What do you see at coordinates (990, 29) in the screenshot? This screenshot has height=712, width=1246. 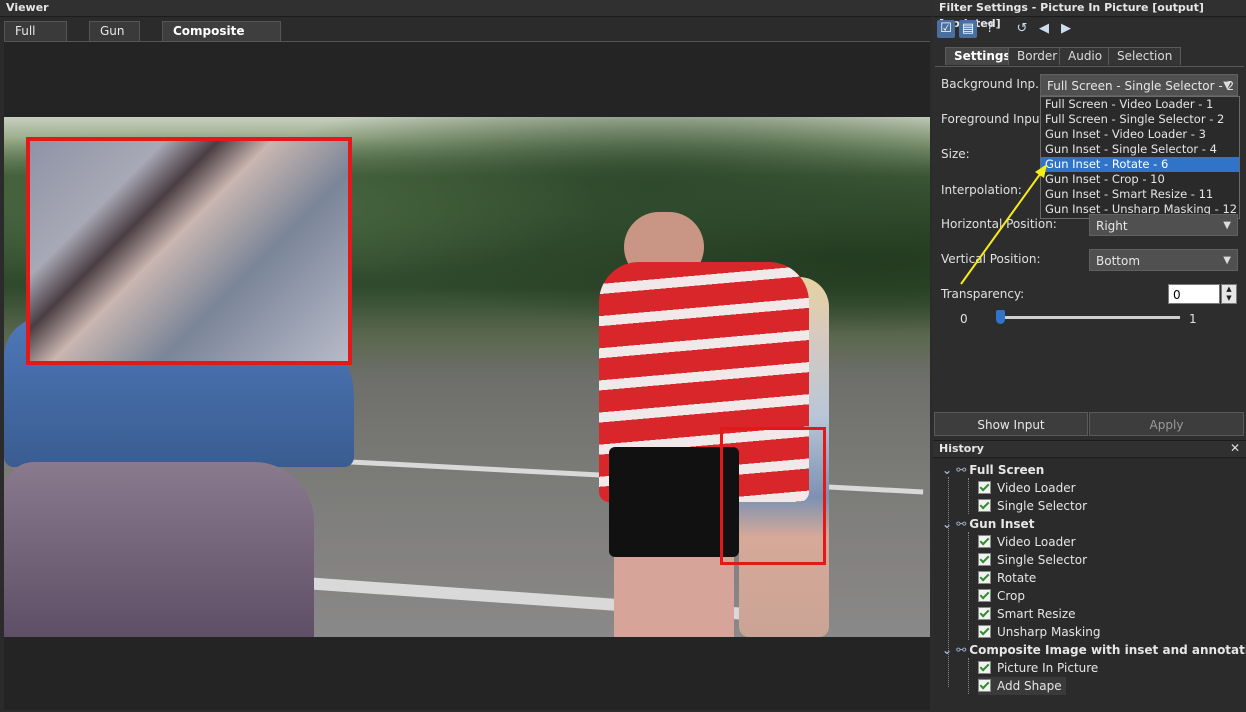 I see `help-icon: ?` at bounding box center [990, 29].